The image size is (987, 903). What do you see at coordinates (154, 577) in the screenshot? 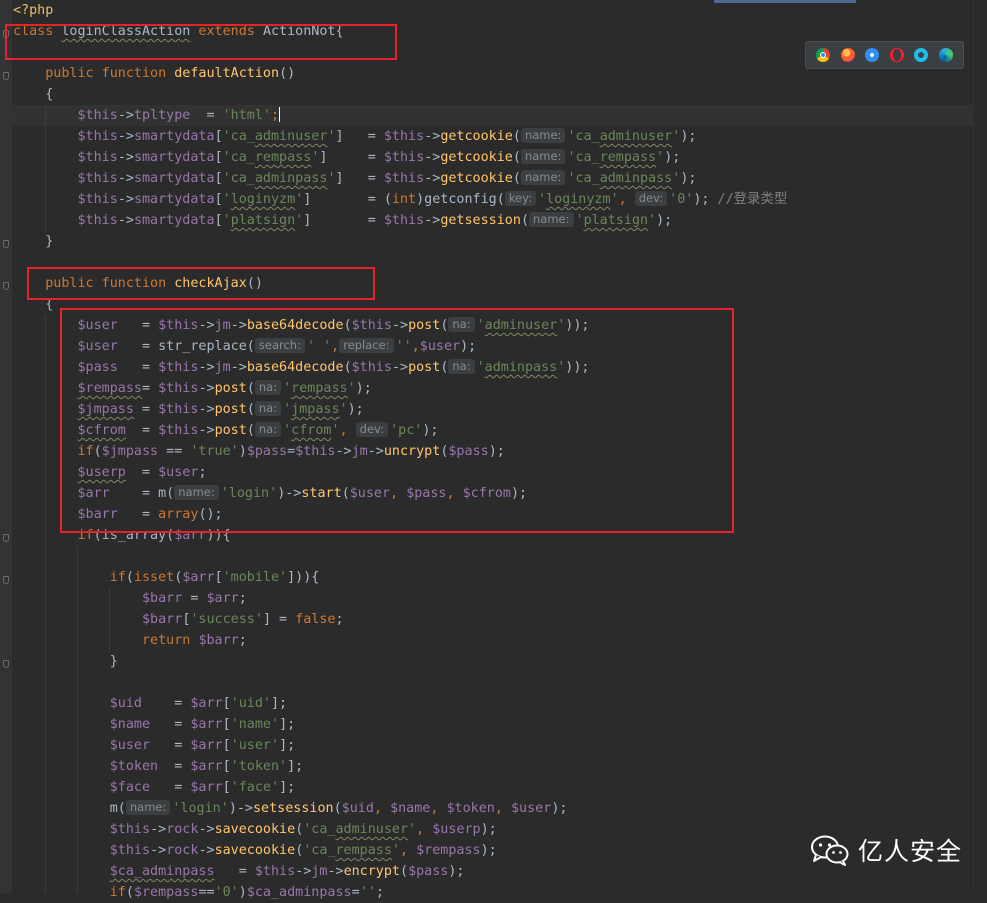
I see `keyword-token: isset` at bounding box center [154, 577].